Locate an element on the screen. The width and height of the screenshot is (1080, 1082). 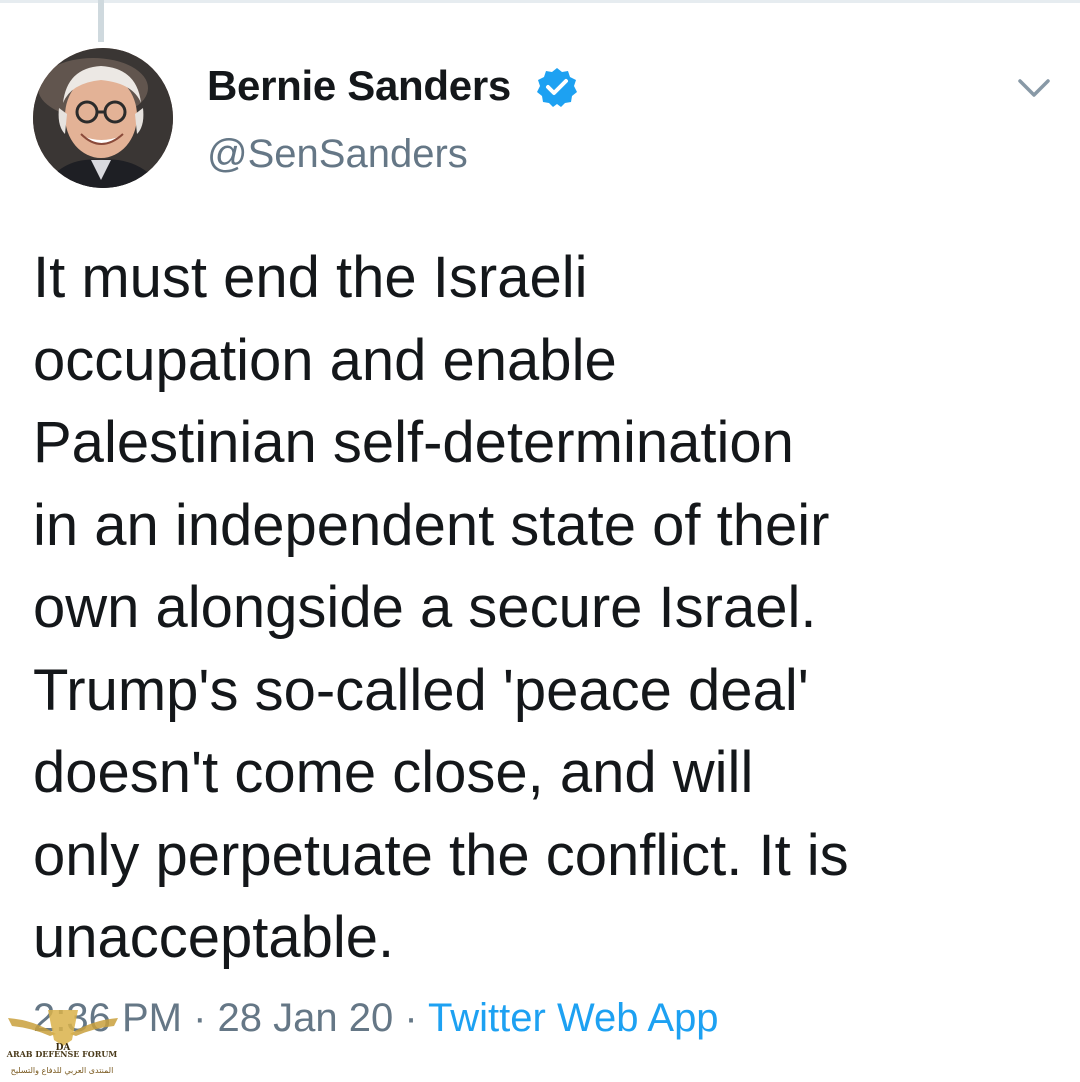
watermark-subtitle: المنتدى العربي للدفاع والتسليح is located at coordinates (62, 1070).